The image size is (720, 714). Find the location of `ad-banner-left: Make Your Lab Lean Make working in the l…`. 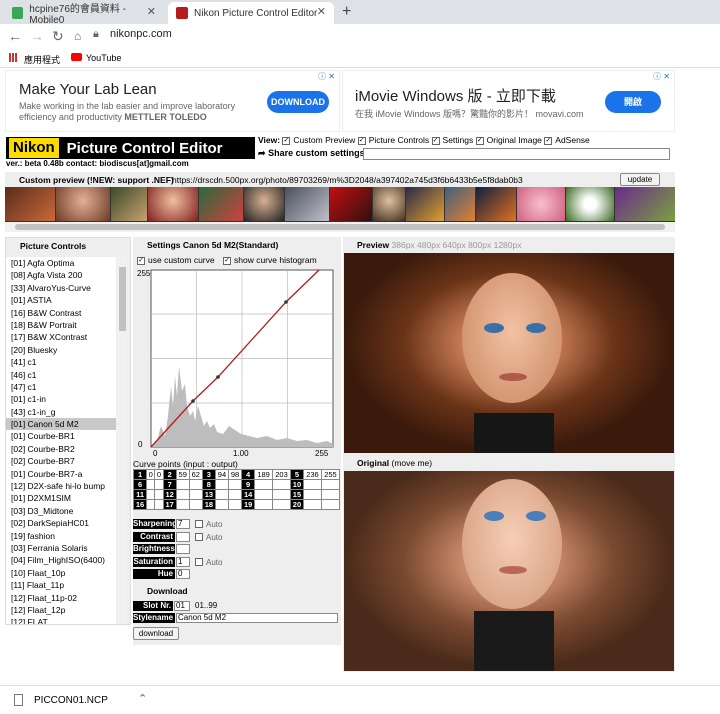

ad-banner-left: Make Your Lab Lean Make working in the l… is located at coordinates (172, 101).